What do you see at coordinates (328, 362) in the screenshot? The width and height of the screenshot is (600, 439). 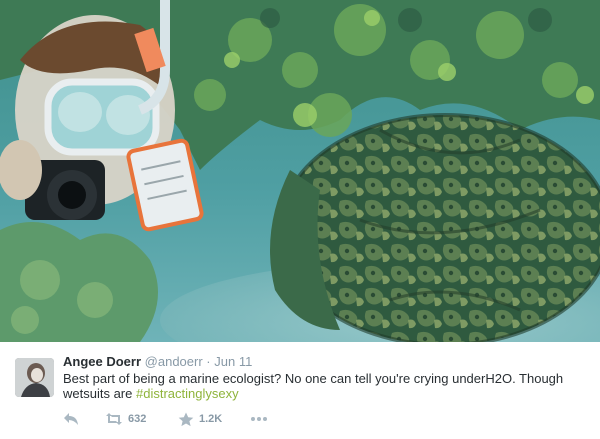 I see `tweet-header: Angee Doerr @andoerr · Jun 11` at bounding box center [328, 362].